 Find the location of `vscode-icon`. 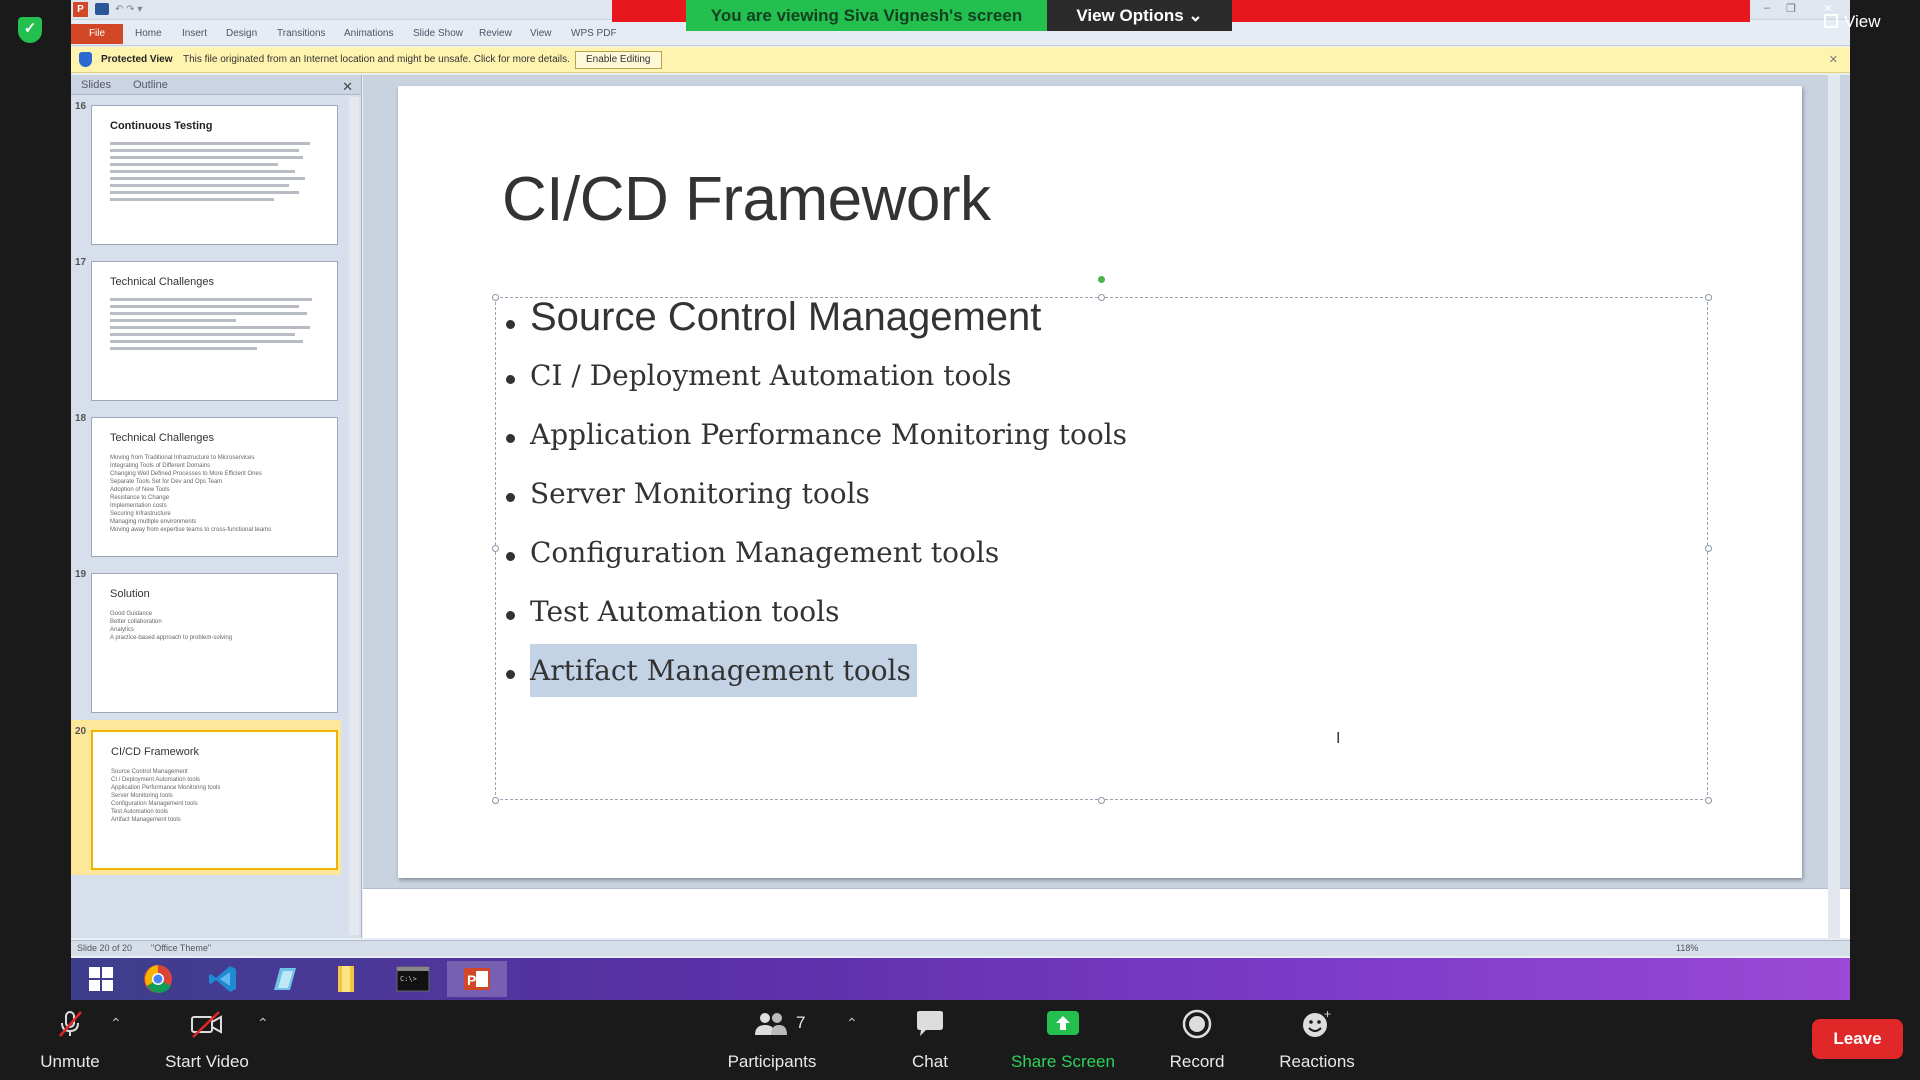

vscode-icon is located at coordinates (223, 979).